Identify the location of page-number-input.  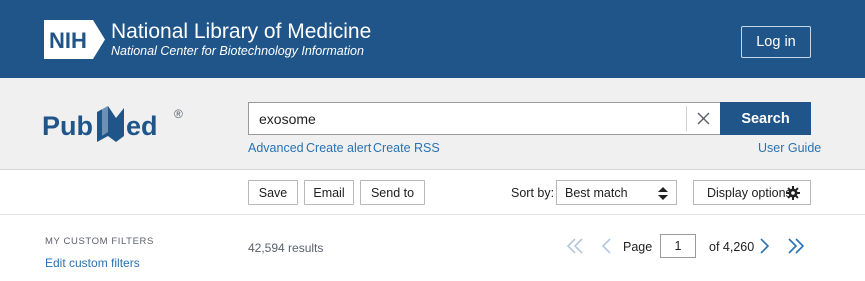
(678, 246).